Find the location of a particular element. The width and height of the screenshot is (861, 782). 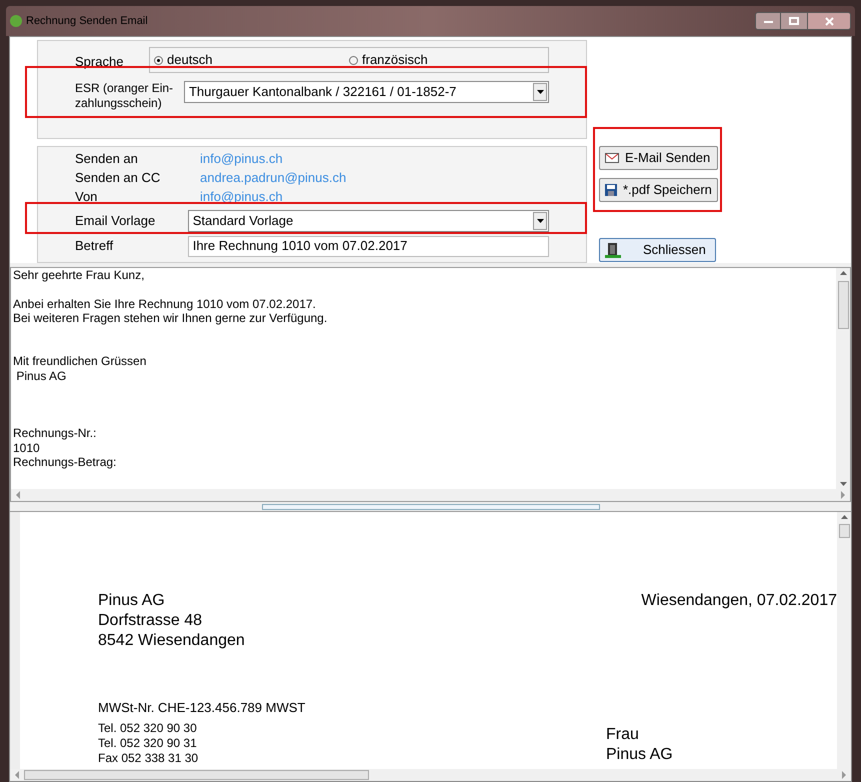

sender-address-line: Pinus AG is located at coordinates (132, 601).